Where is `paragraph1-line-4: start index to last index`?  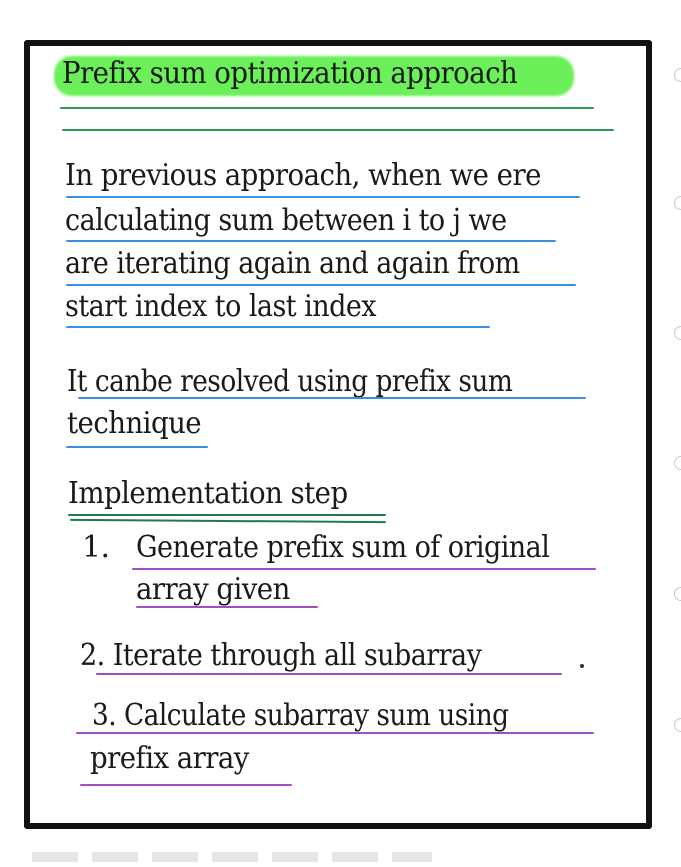
paragraph1-line-4: start index to last index is located at coordinates (221, 306).